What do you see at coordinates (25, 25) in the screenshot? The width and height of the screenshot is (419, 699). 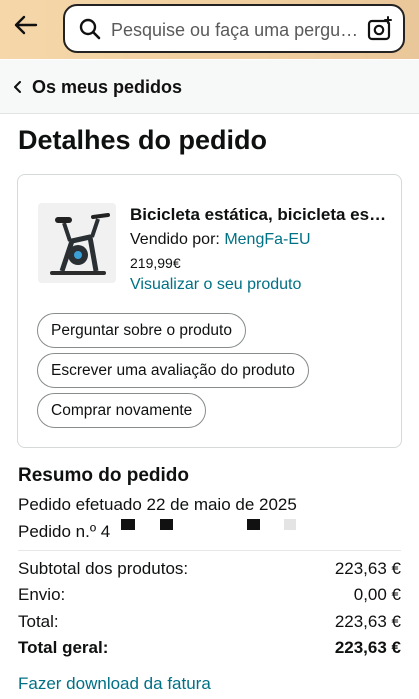 I see `back-arrow-icon` at bounding box center [25, 25].